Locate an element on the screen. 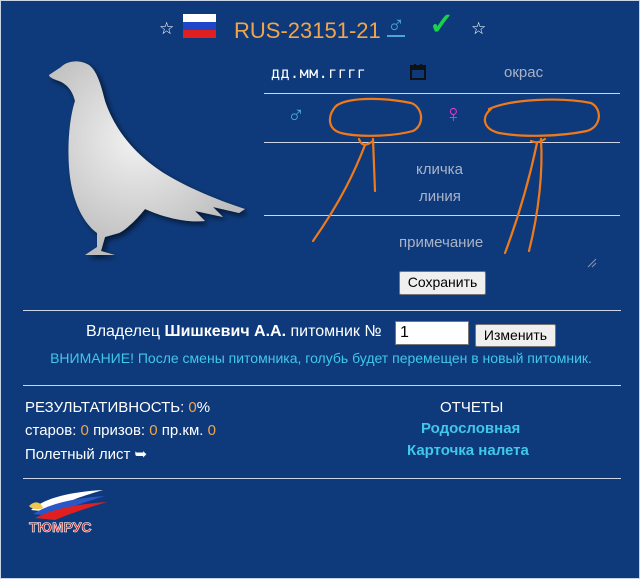 This screenshot has height=579, width=640. performance-value: 0 is located at coordinates (192, 407).